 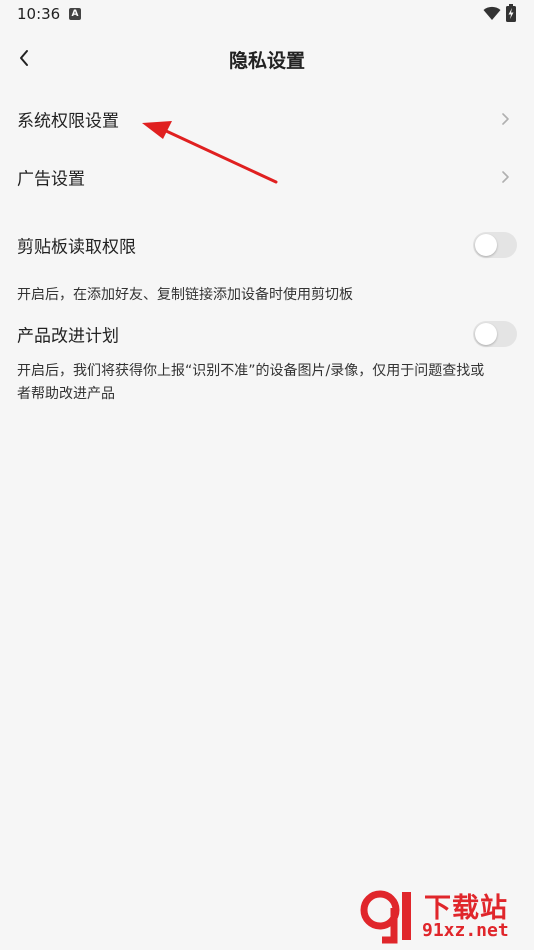 What do you see at coordinates (511, 15) in the screenshot?
I see `battery-charging-icon` at bounding box center [511, 15].